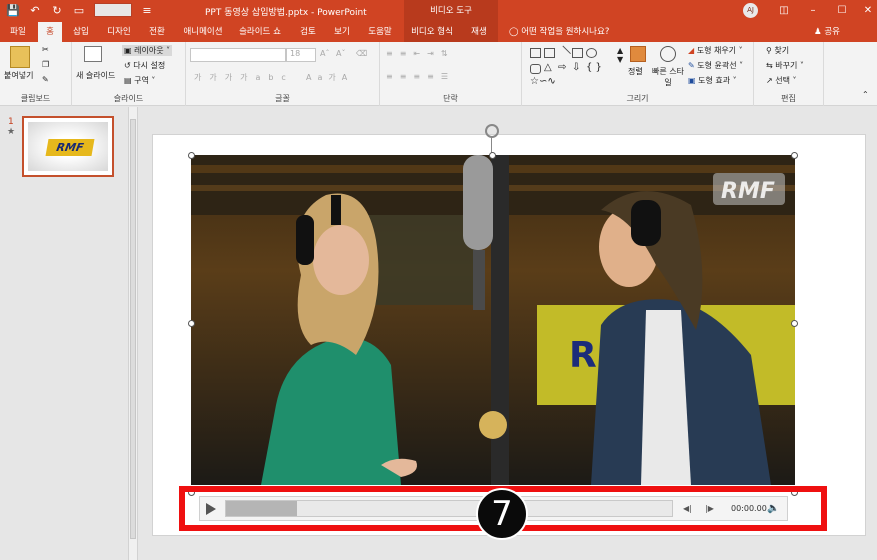 The width and height of the screenshot is (877, 560). What do you see at coordinates (549, 53) in the screenshot?
I see `text-box-vertical-shape` at bounding box center [549, 53].